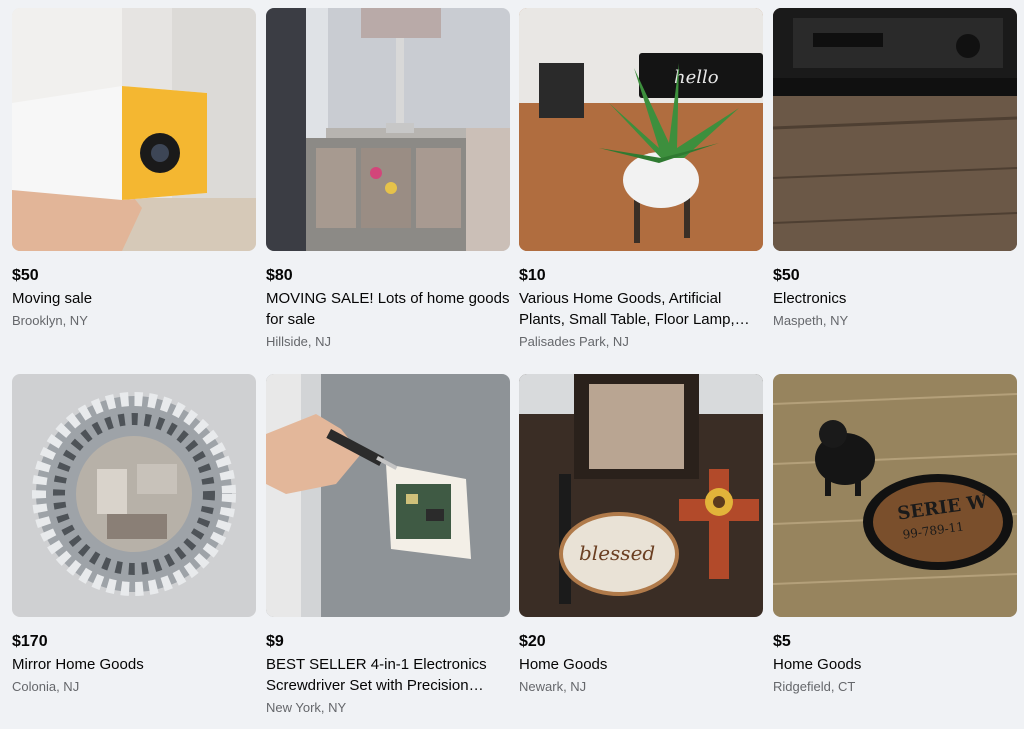 Image resolution: width=1024 pixels, height=729 pixels. I want to click on listing-photo-pig-tray: SERIE W 99-789-11, so click(895, 495).